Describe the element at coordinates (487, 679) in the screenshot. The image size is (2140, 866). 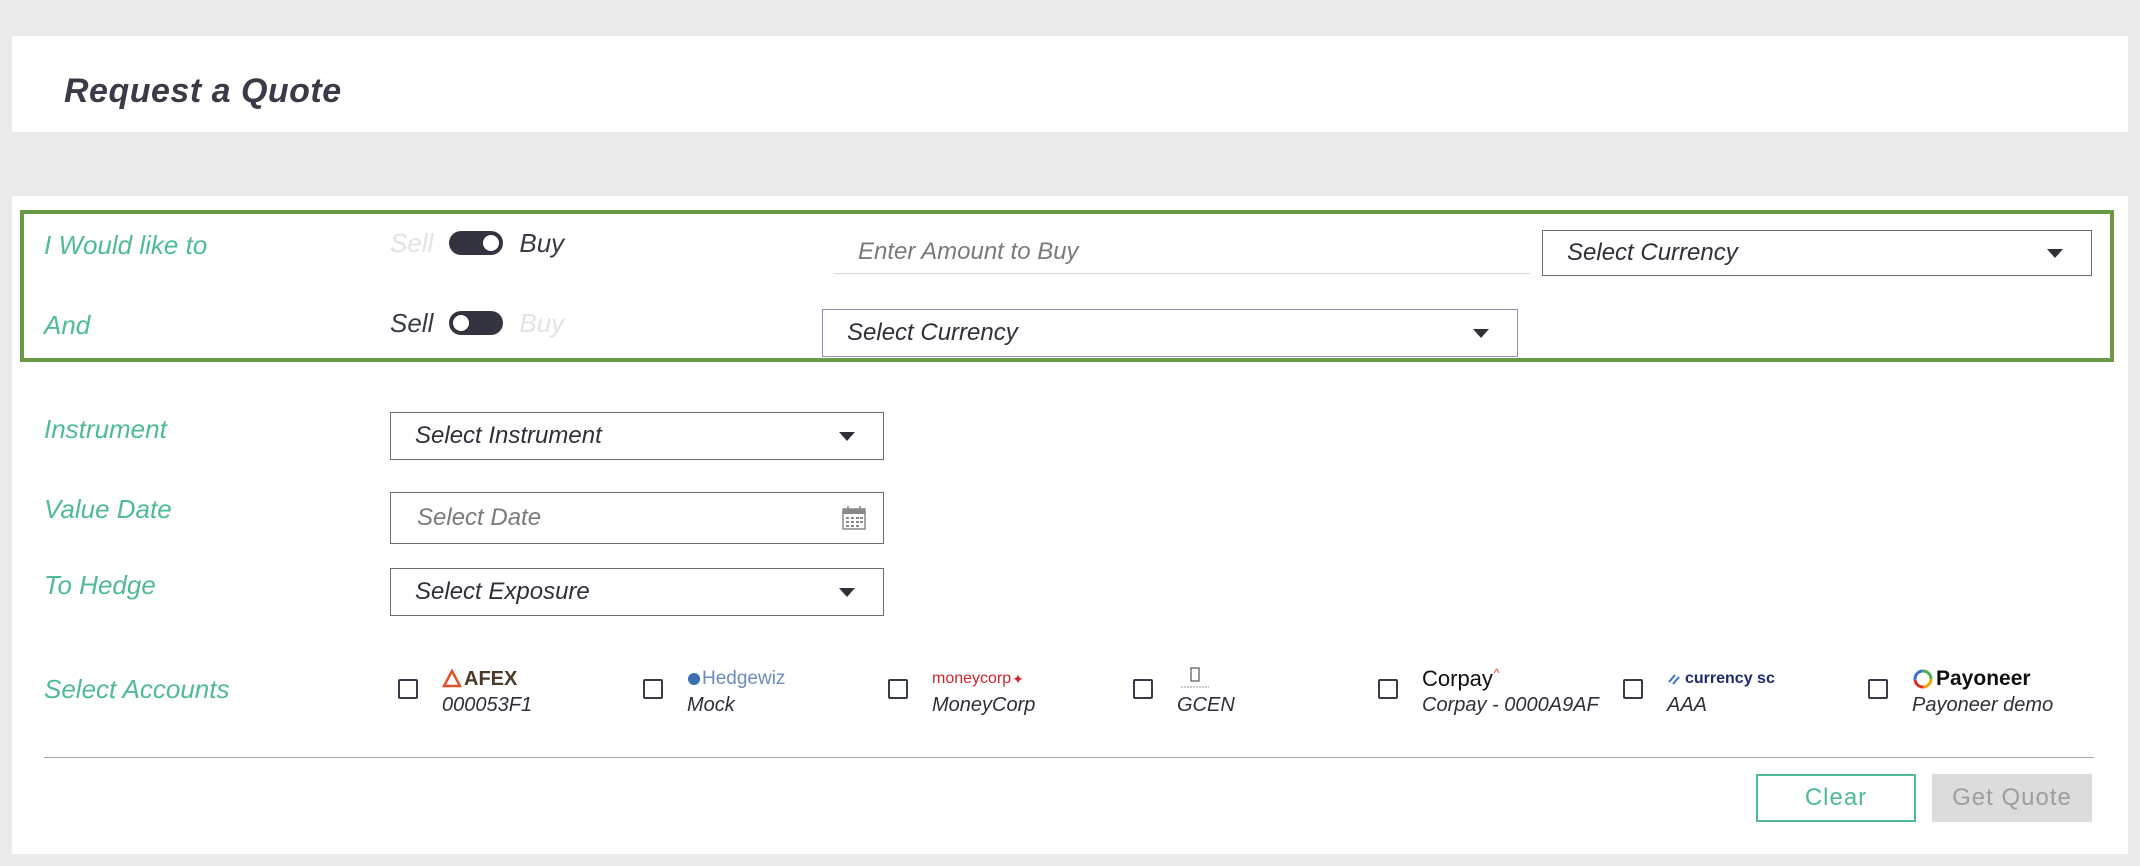
I see `afex-logo: AFEX` at that location.